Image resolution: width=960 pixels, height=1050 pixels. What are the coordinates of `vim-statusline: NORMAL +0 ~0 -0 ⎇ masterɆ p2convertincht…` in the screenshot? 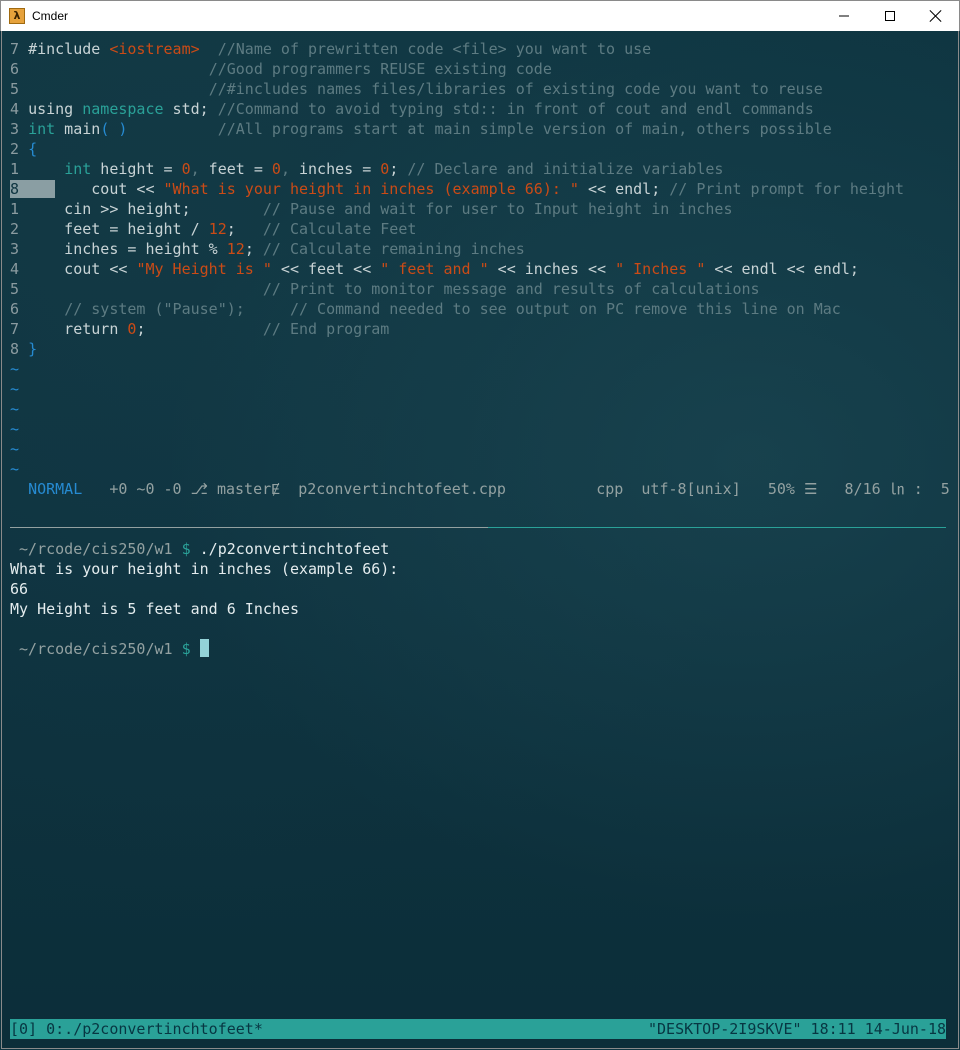 It's located at (480, 489).